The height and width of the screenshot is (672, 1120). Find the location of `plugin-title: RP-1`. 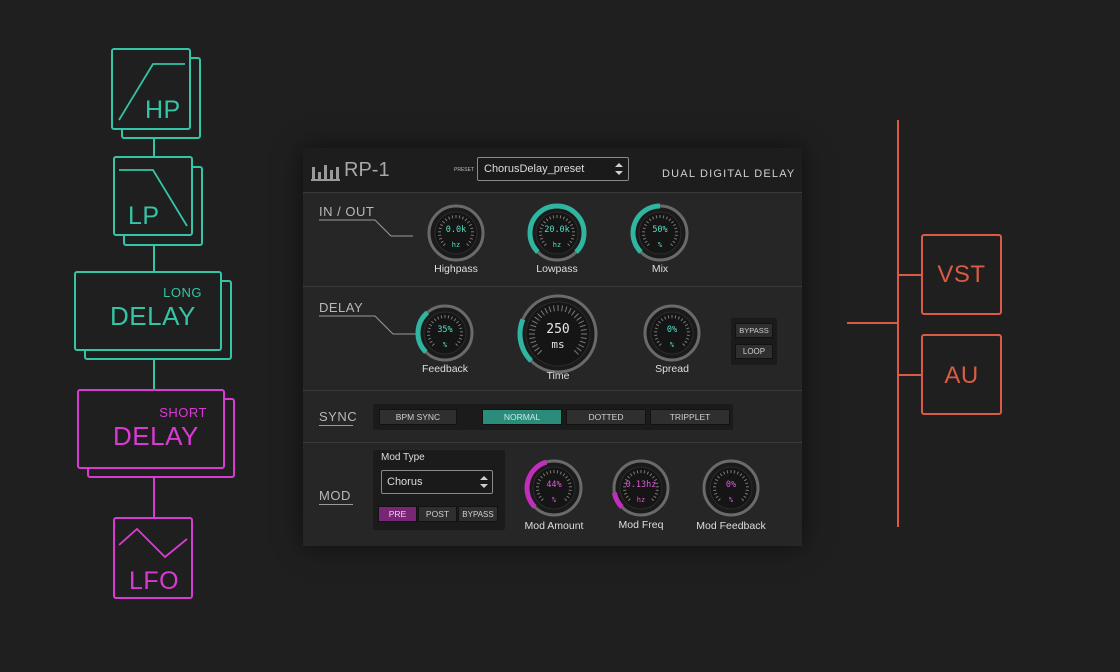

plugin-title: RP-1 is located at coordinates (367, 170).